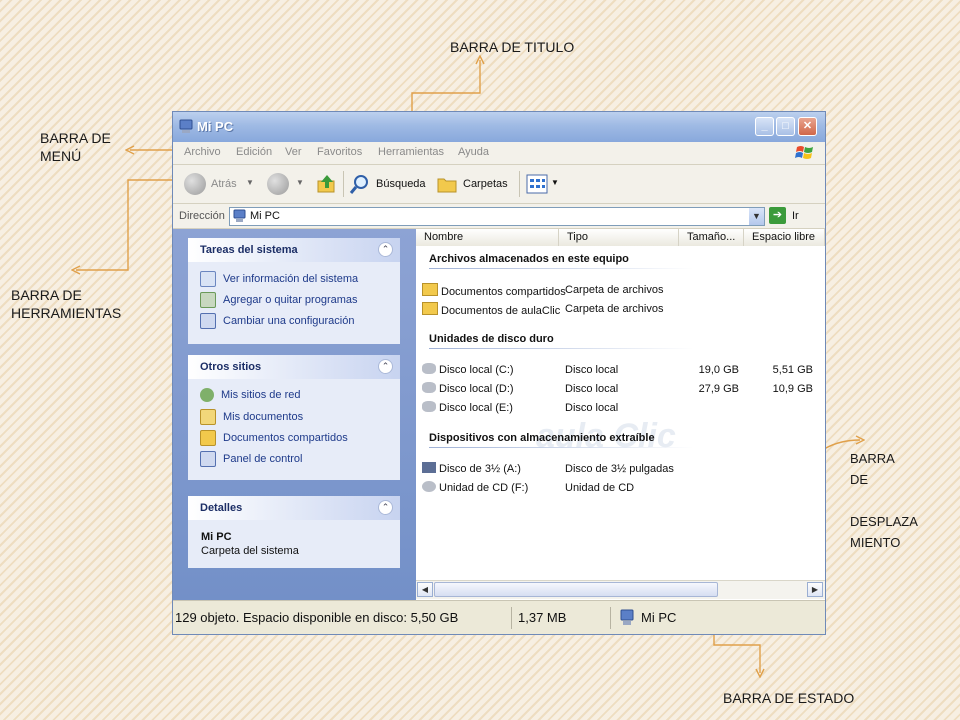  I want to click on label-status-bar: BARRA DE ESTADO, so click(789, 698).